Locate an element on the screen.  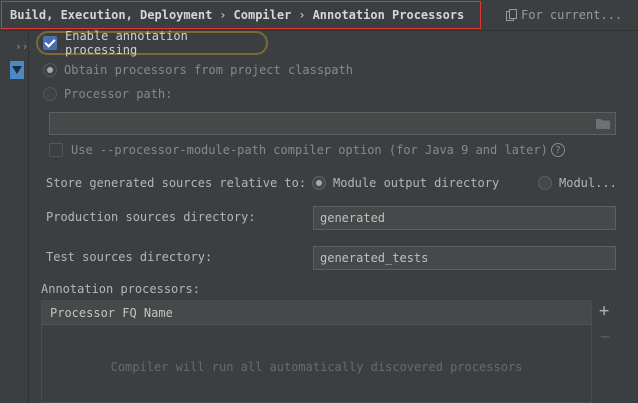
production-dir-input: generated is located at coordinates (464, 218).